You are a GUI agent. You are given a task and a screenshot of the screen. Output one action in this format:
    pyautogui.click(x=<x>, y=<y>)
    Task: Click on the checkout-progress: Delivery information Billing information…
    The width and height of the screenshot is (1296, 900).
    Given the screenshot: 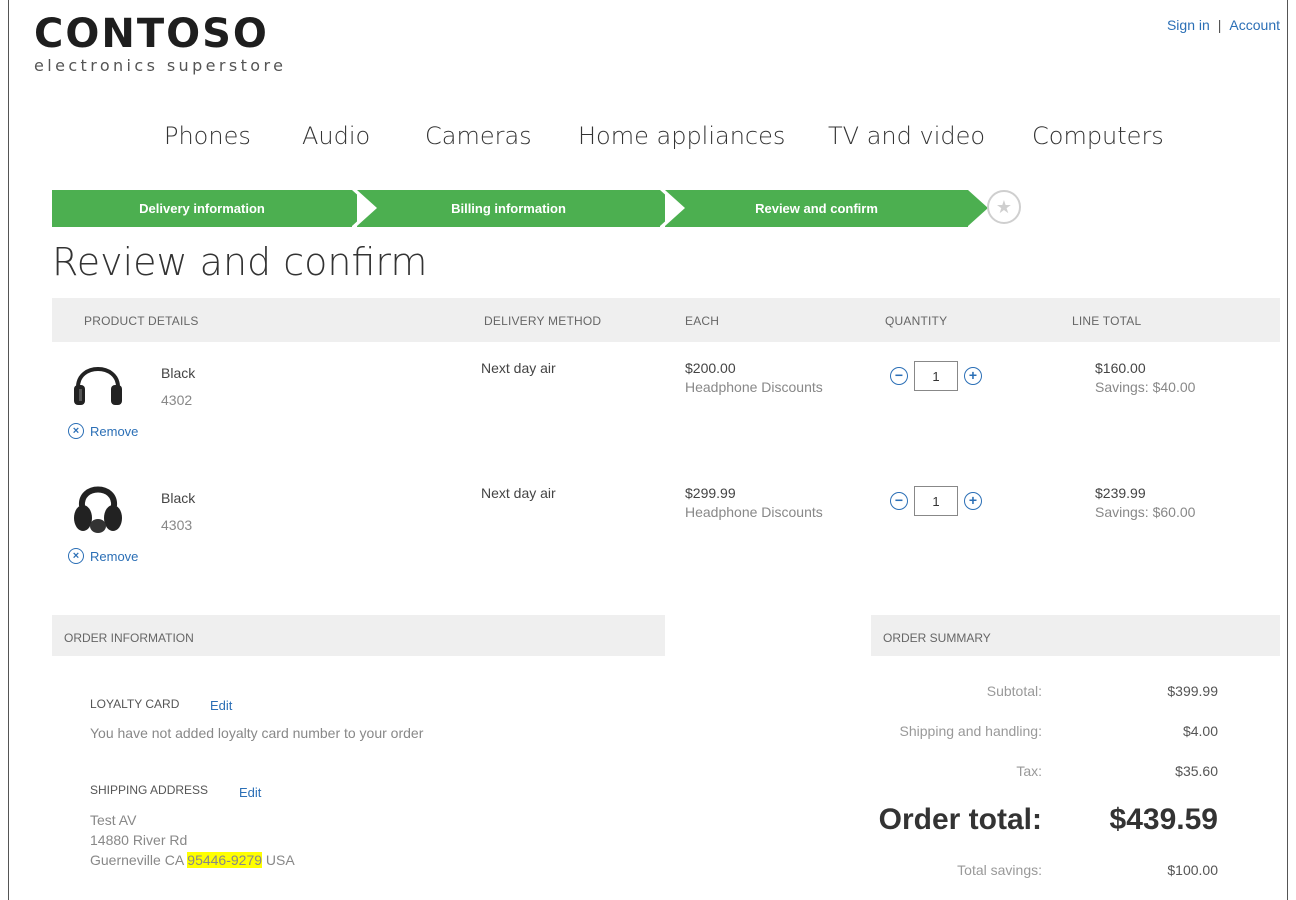 What is the action you would take?
    pyautogui.click(x=552, y=208)
    